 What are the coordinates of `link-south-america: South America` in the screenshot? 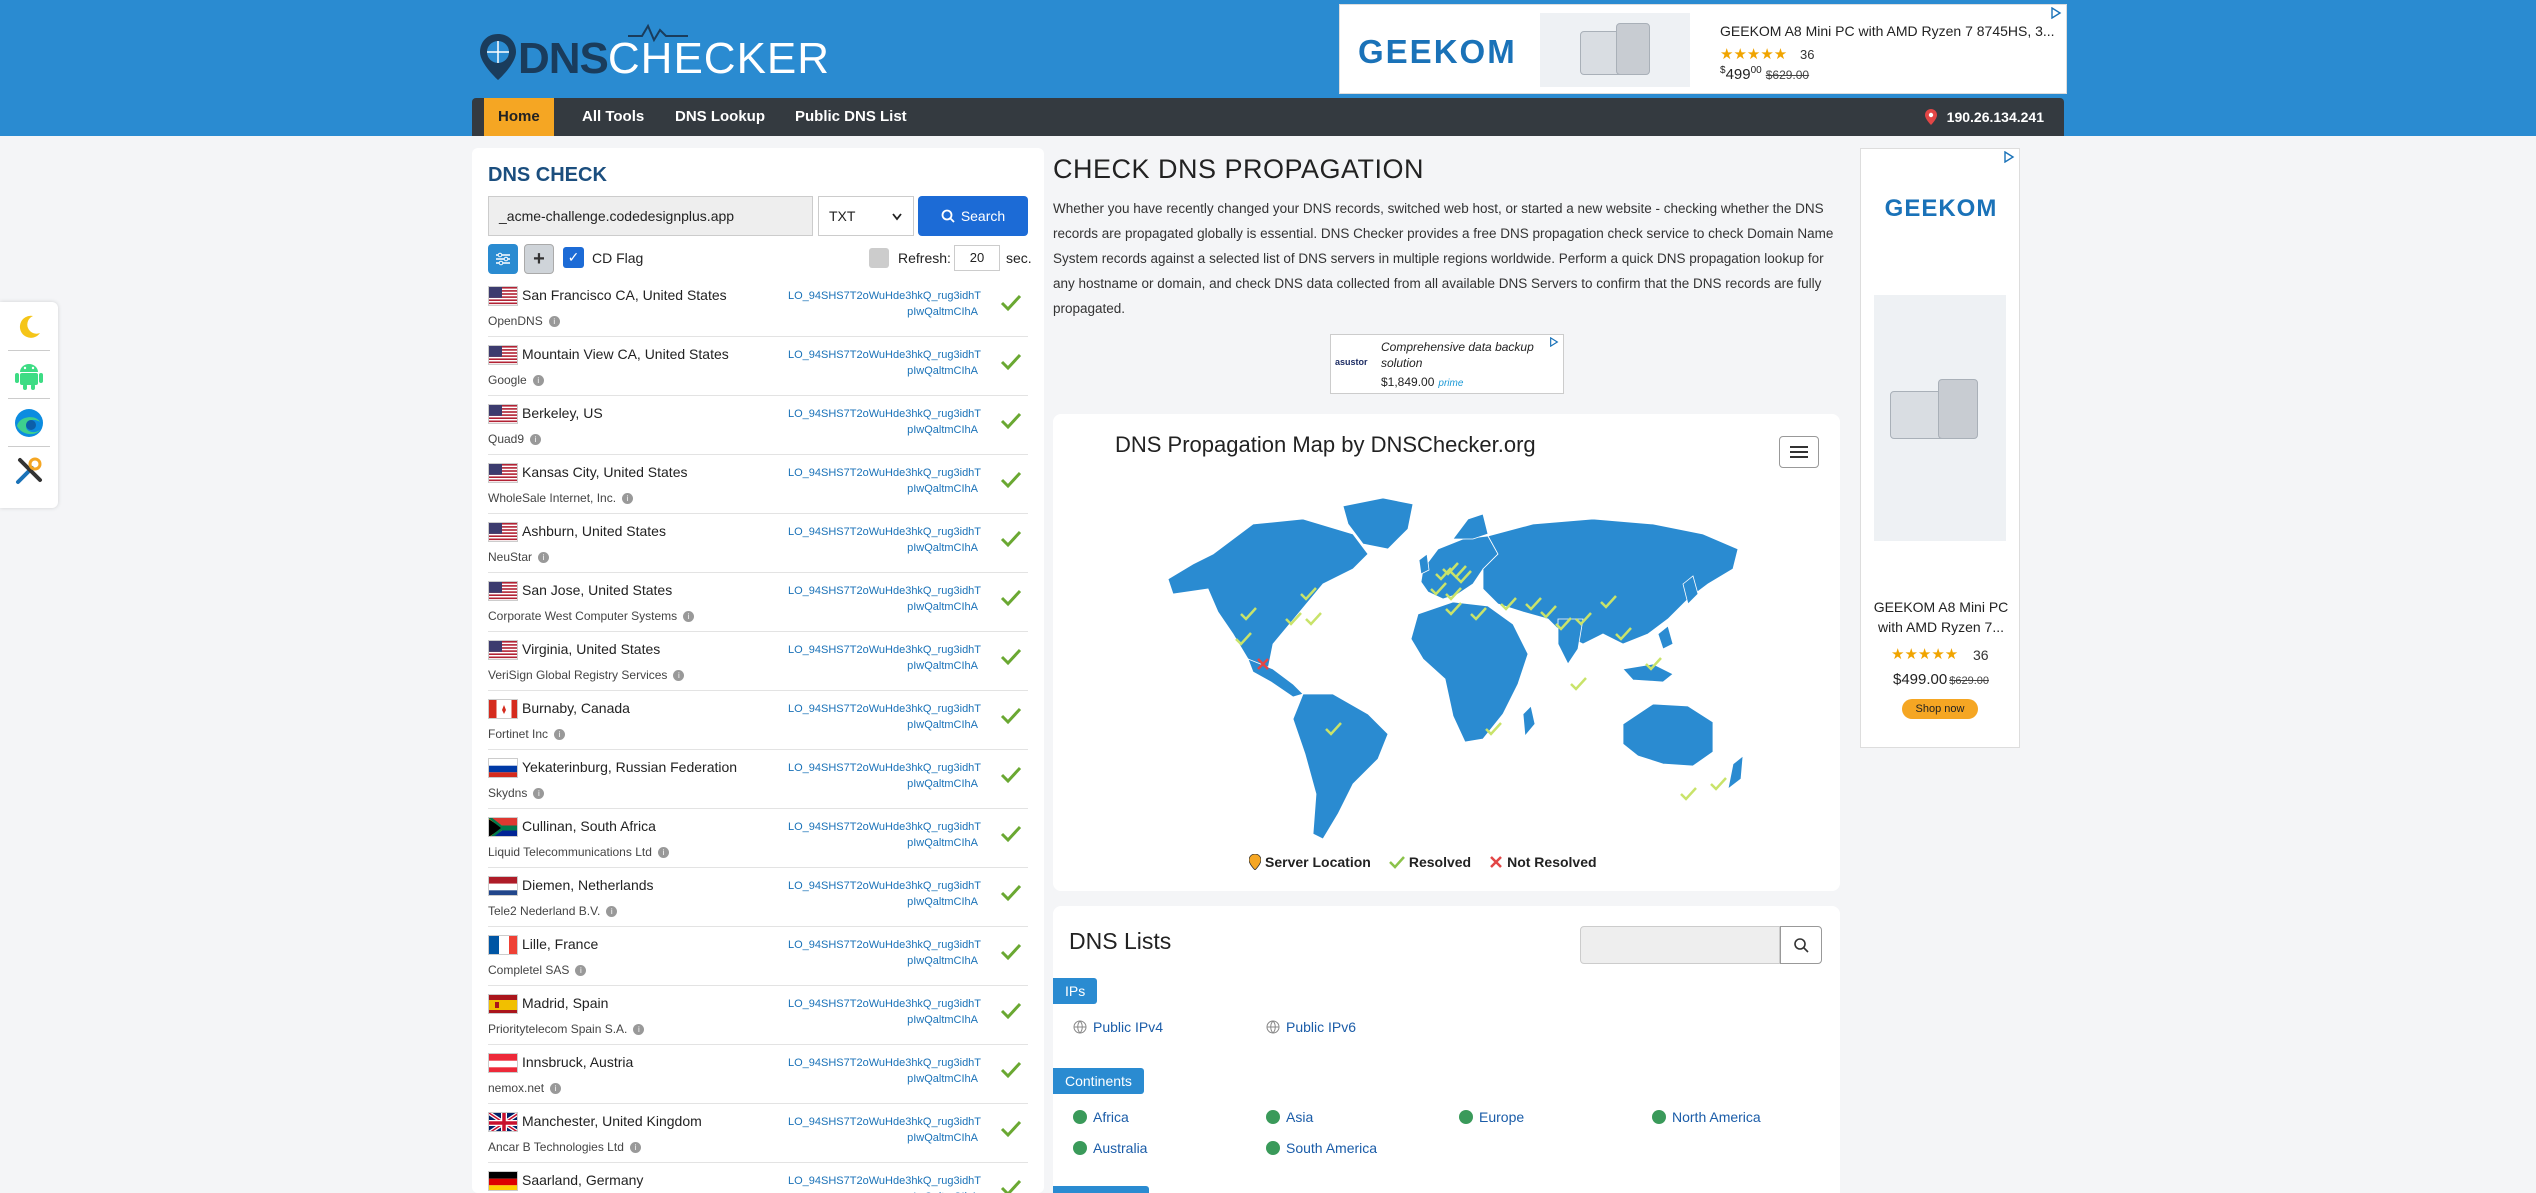 It's located at (1321, 1148).